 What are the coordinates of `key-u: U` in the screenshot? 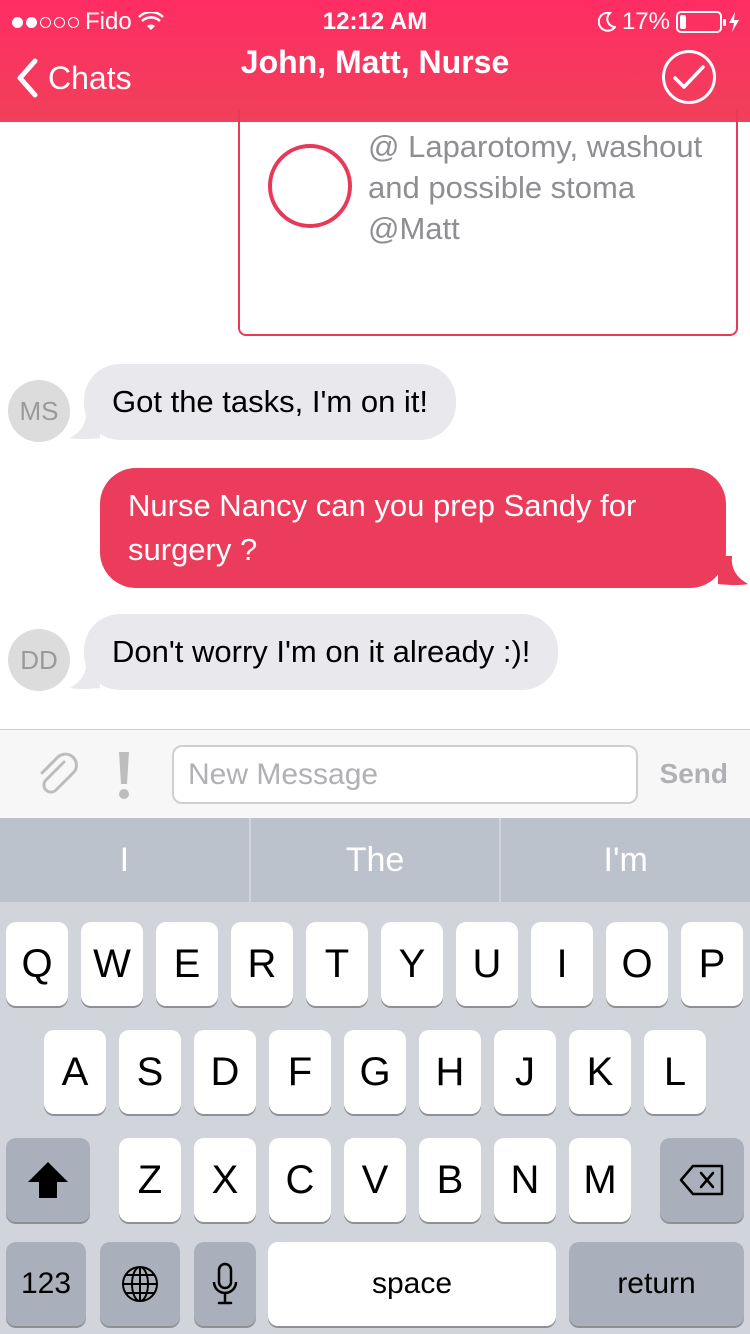 It's located at (487, 964).